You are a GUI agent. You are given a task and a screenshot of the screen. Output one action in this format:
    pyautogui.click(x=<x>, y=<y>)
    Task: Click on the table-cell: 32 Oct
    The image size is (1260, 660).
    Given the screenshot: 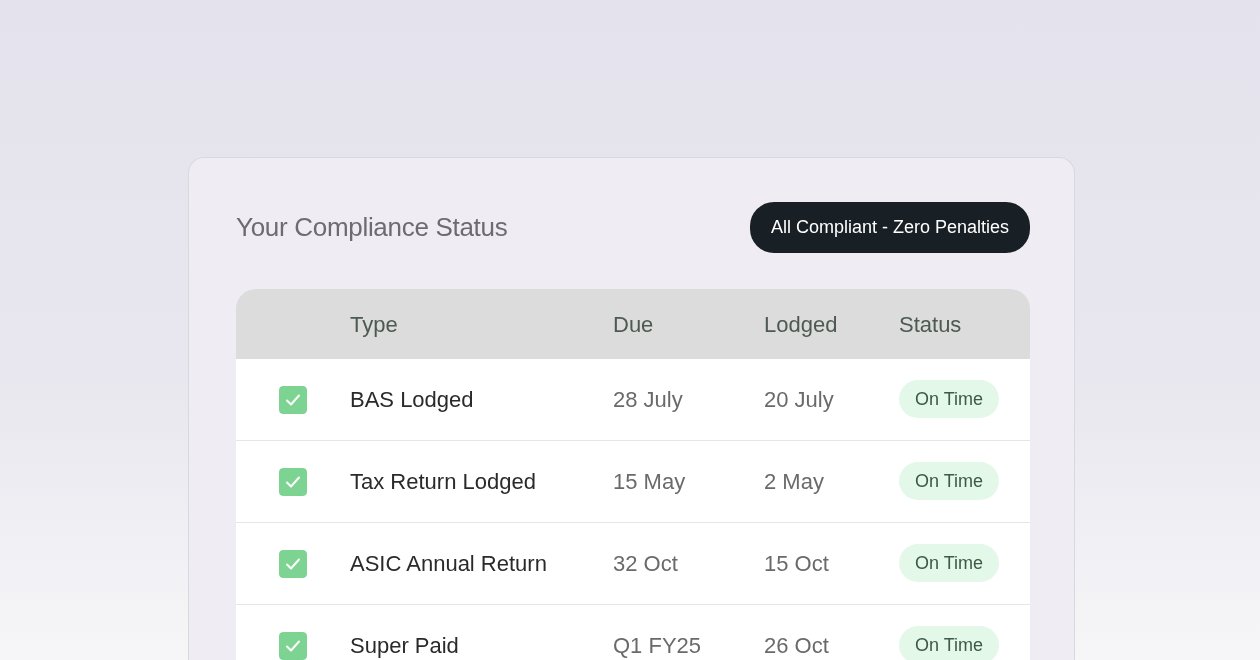 What is the action you would take?
    pyautogui.click(x=645, y=563)
    